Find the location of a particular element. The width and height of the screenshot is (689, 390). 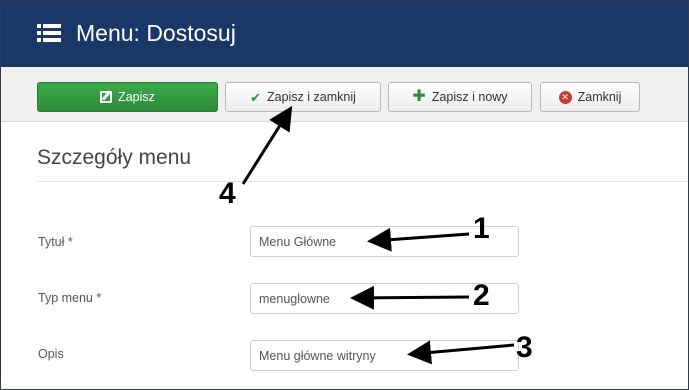

plus-icon: ✚ is located at coordinates (419, 96).